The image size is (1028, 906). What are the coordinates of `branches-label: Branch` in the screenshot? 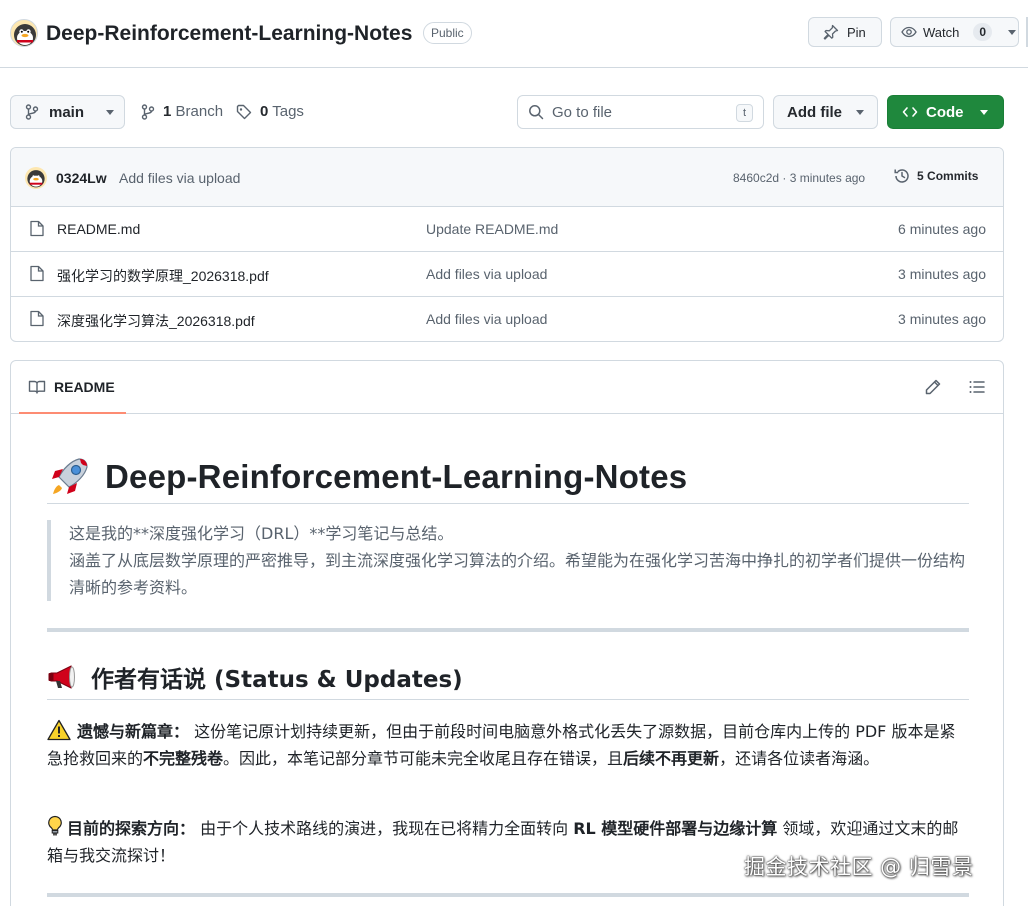 It's located at (199, 111).